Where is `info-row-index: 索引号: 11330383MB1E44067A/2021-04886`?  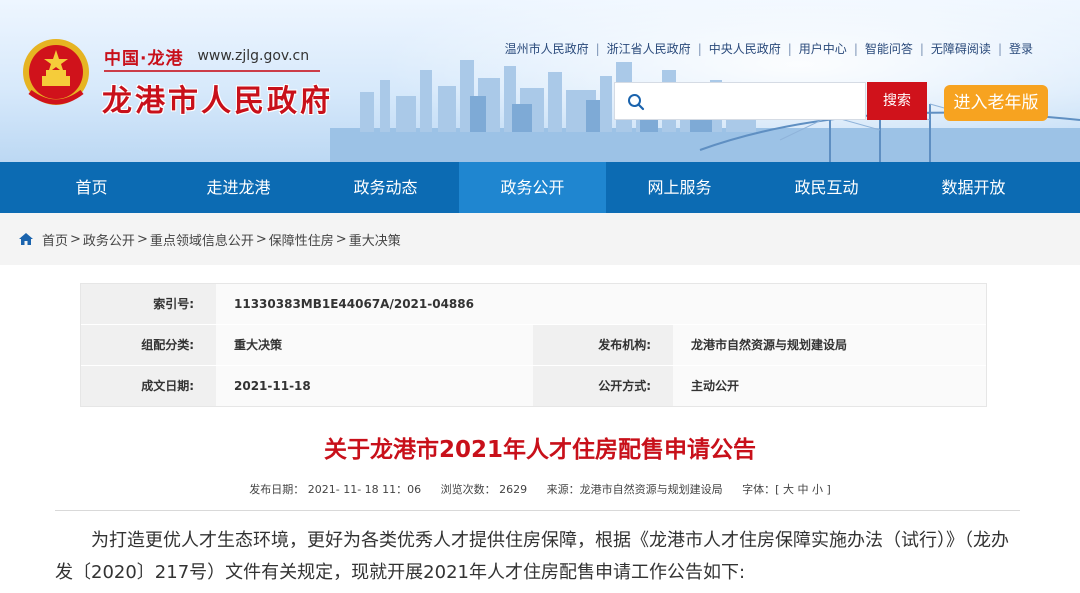 info-row-index: 索引号: 11330383MB1E44067A/2021-04886 is located at coordinates (533, 304).